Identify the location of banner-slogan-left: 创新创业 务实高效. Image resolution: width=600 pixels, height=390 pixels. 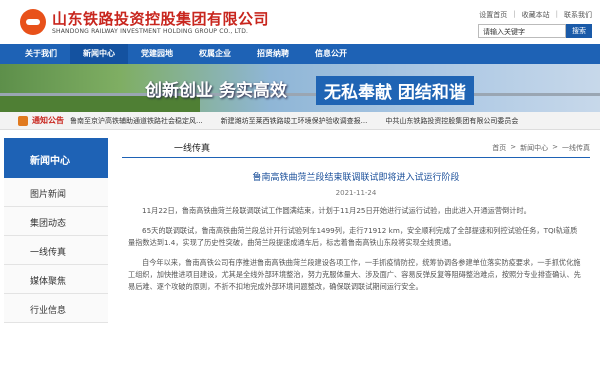
(216, 91).